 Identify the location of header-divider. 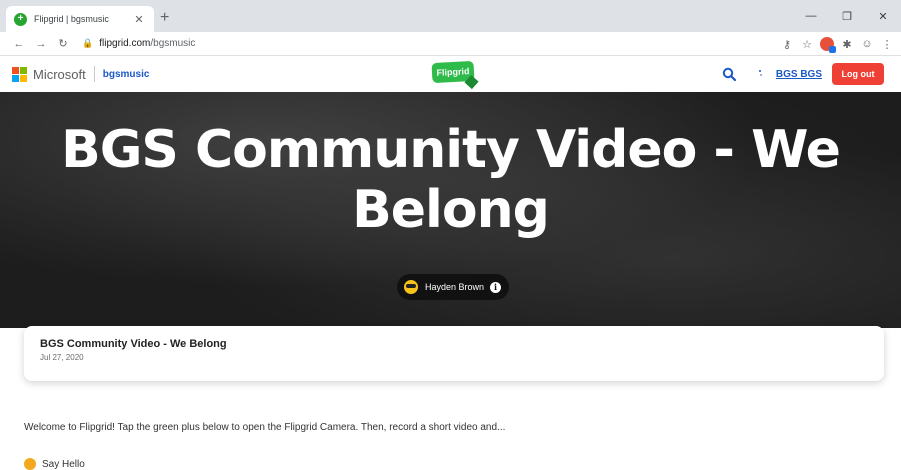
(94, 74).